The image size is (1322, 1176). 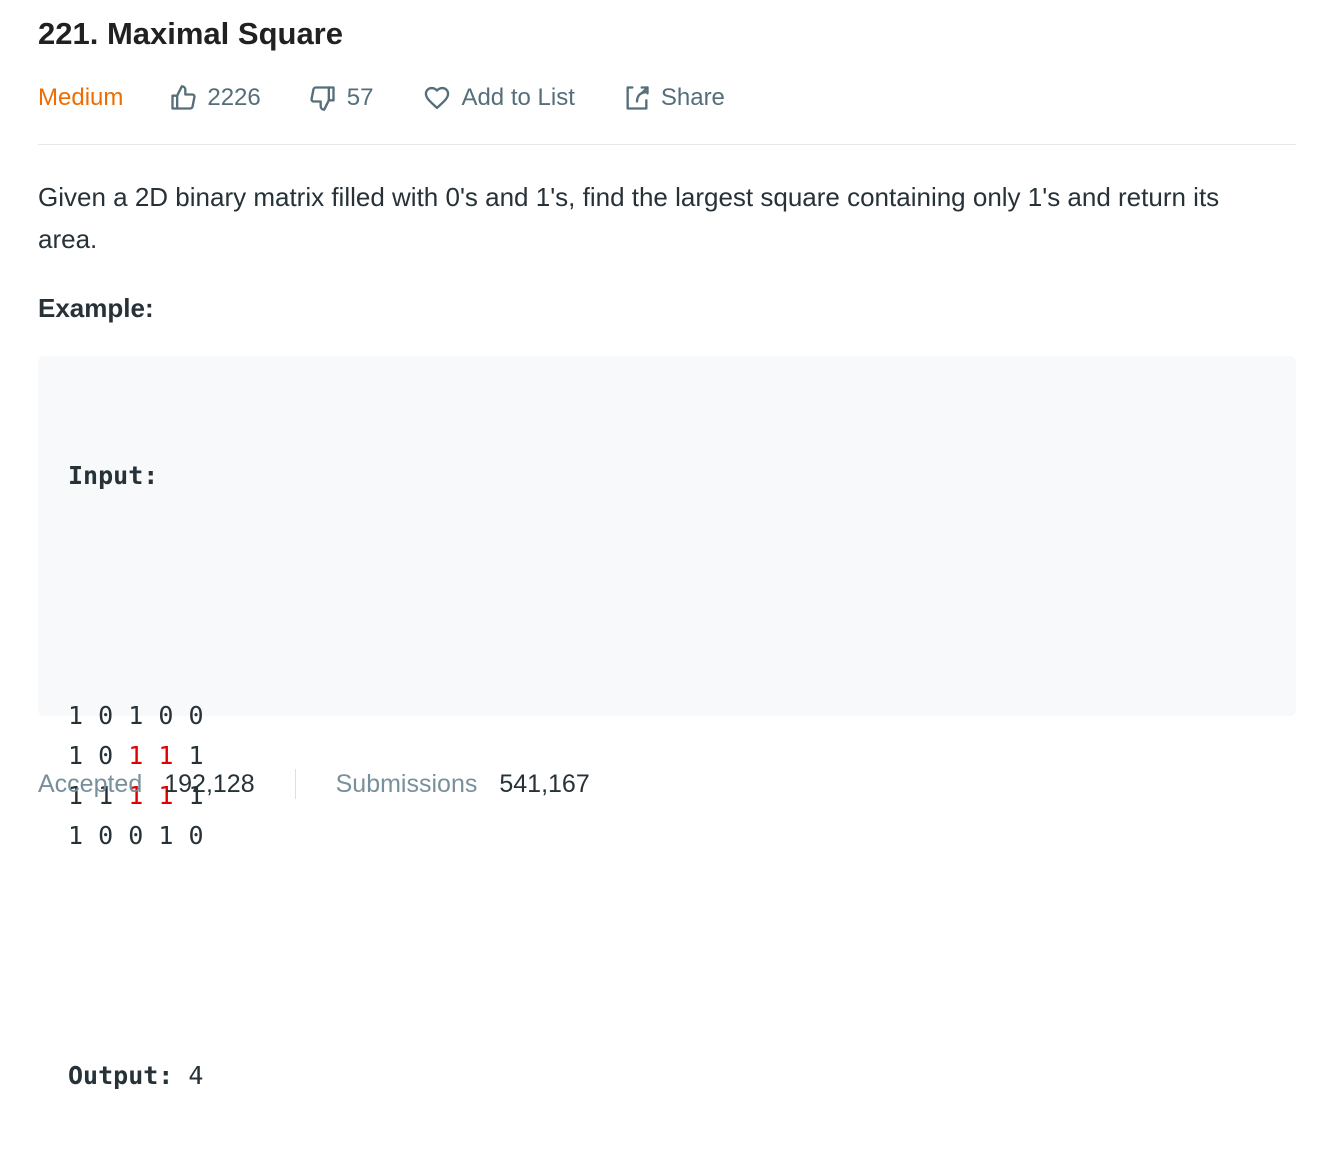 I want to click on thumbs-down-icon, so click(x=322, y=98).